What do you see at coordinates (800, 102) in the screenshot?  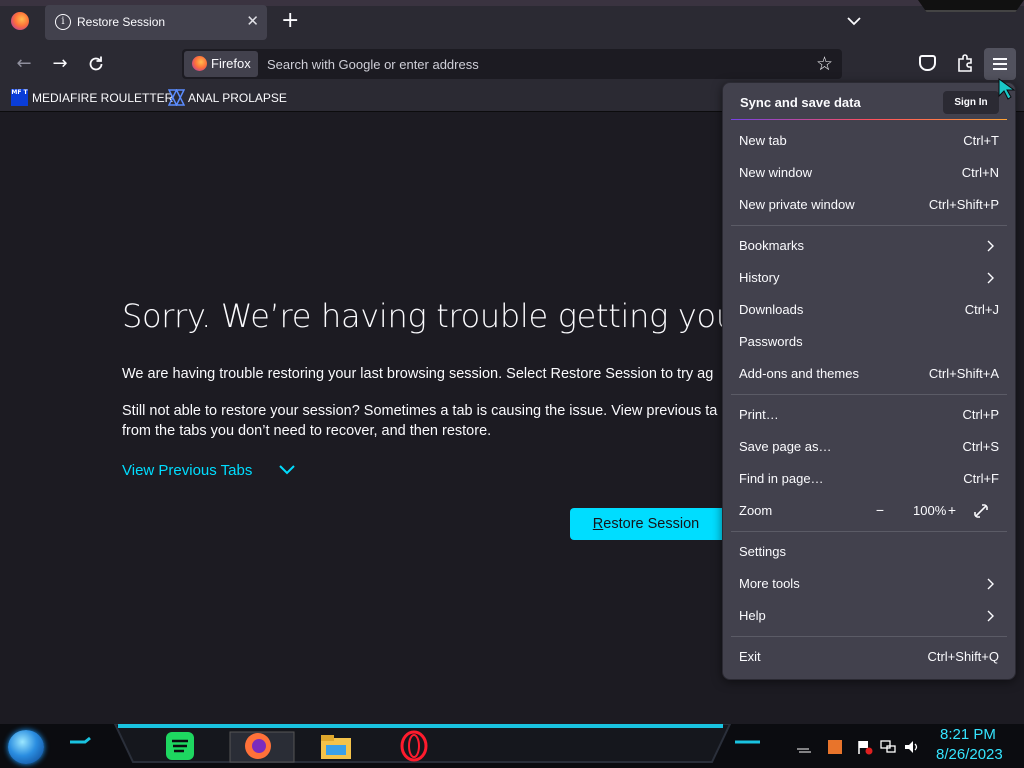 I see `sync-title: Sync and save data` at bounding box center [800, 102].